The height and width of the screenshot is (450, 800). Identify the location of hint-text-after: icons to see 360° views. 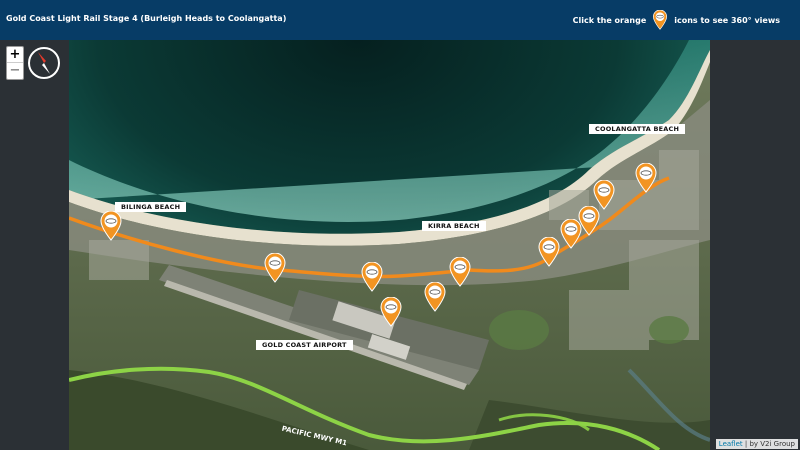
(727, 20).